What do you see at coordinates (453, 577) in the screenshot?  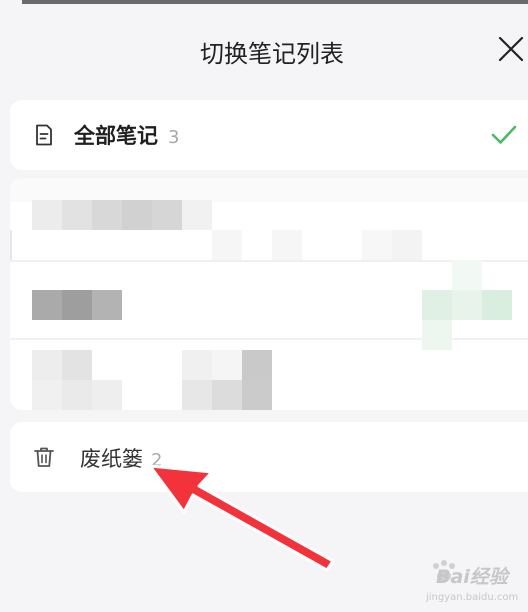 I see `watermark-brand-latin: Bai` at bounding box center [453, 577].